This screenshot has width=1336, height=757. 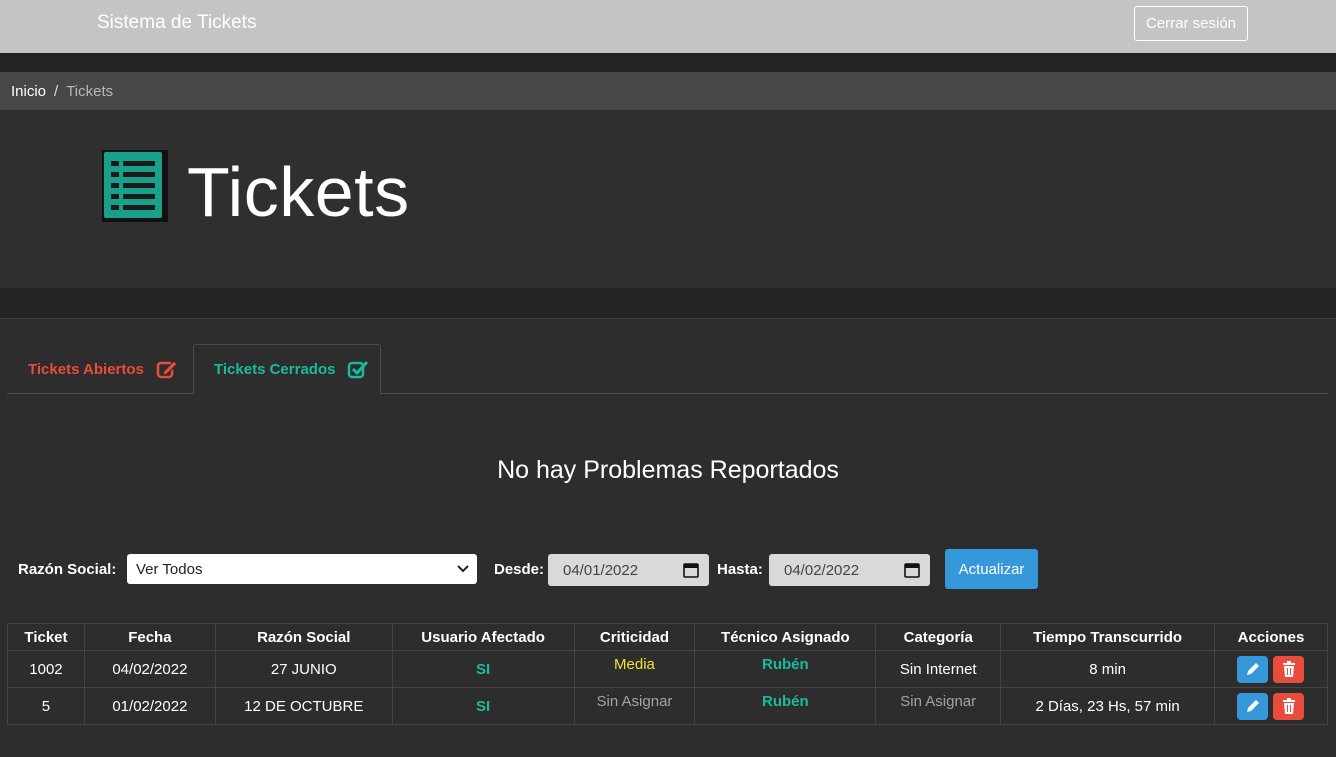 What do you see at coordinates (46, 669) in the screenshot?
I see `cell-ticket: 1002` at bounding box center [46, 669].